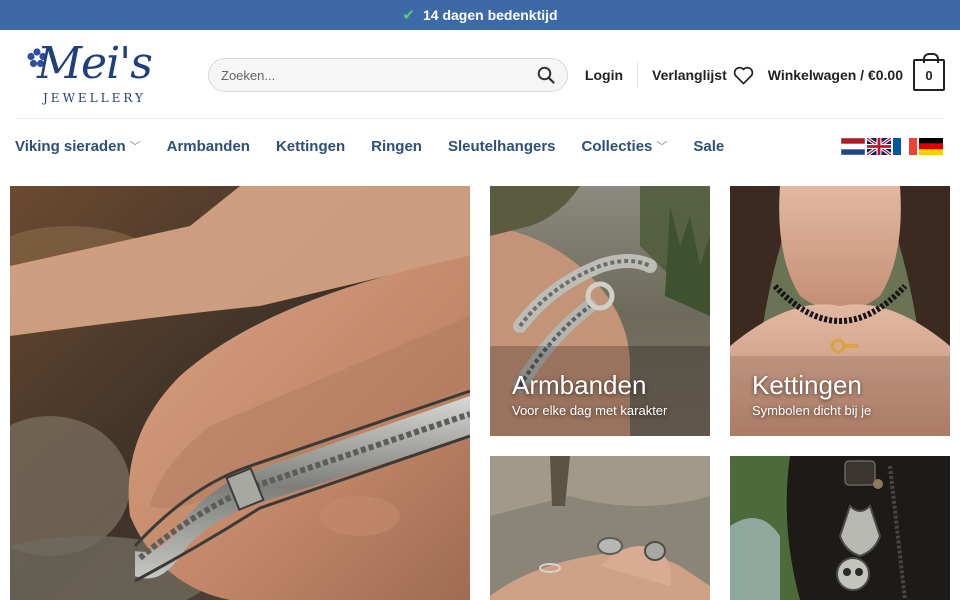  Describe the element at coordinates (70, 146) in the screenshot. I see `nav-item-label: Viking sieraden` at that location.